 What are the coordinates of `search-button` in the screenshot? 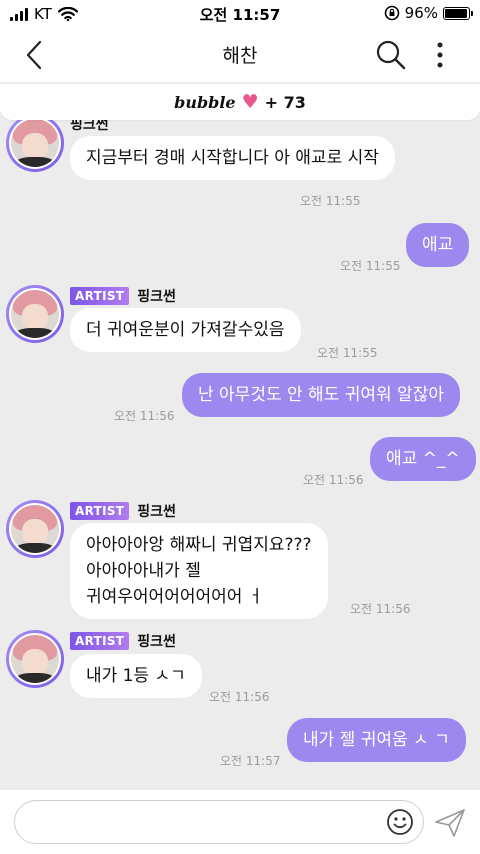 It's located at (391, 55).